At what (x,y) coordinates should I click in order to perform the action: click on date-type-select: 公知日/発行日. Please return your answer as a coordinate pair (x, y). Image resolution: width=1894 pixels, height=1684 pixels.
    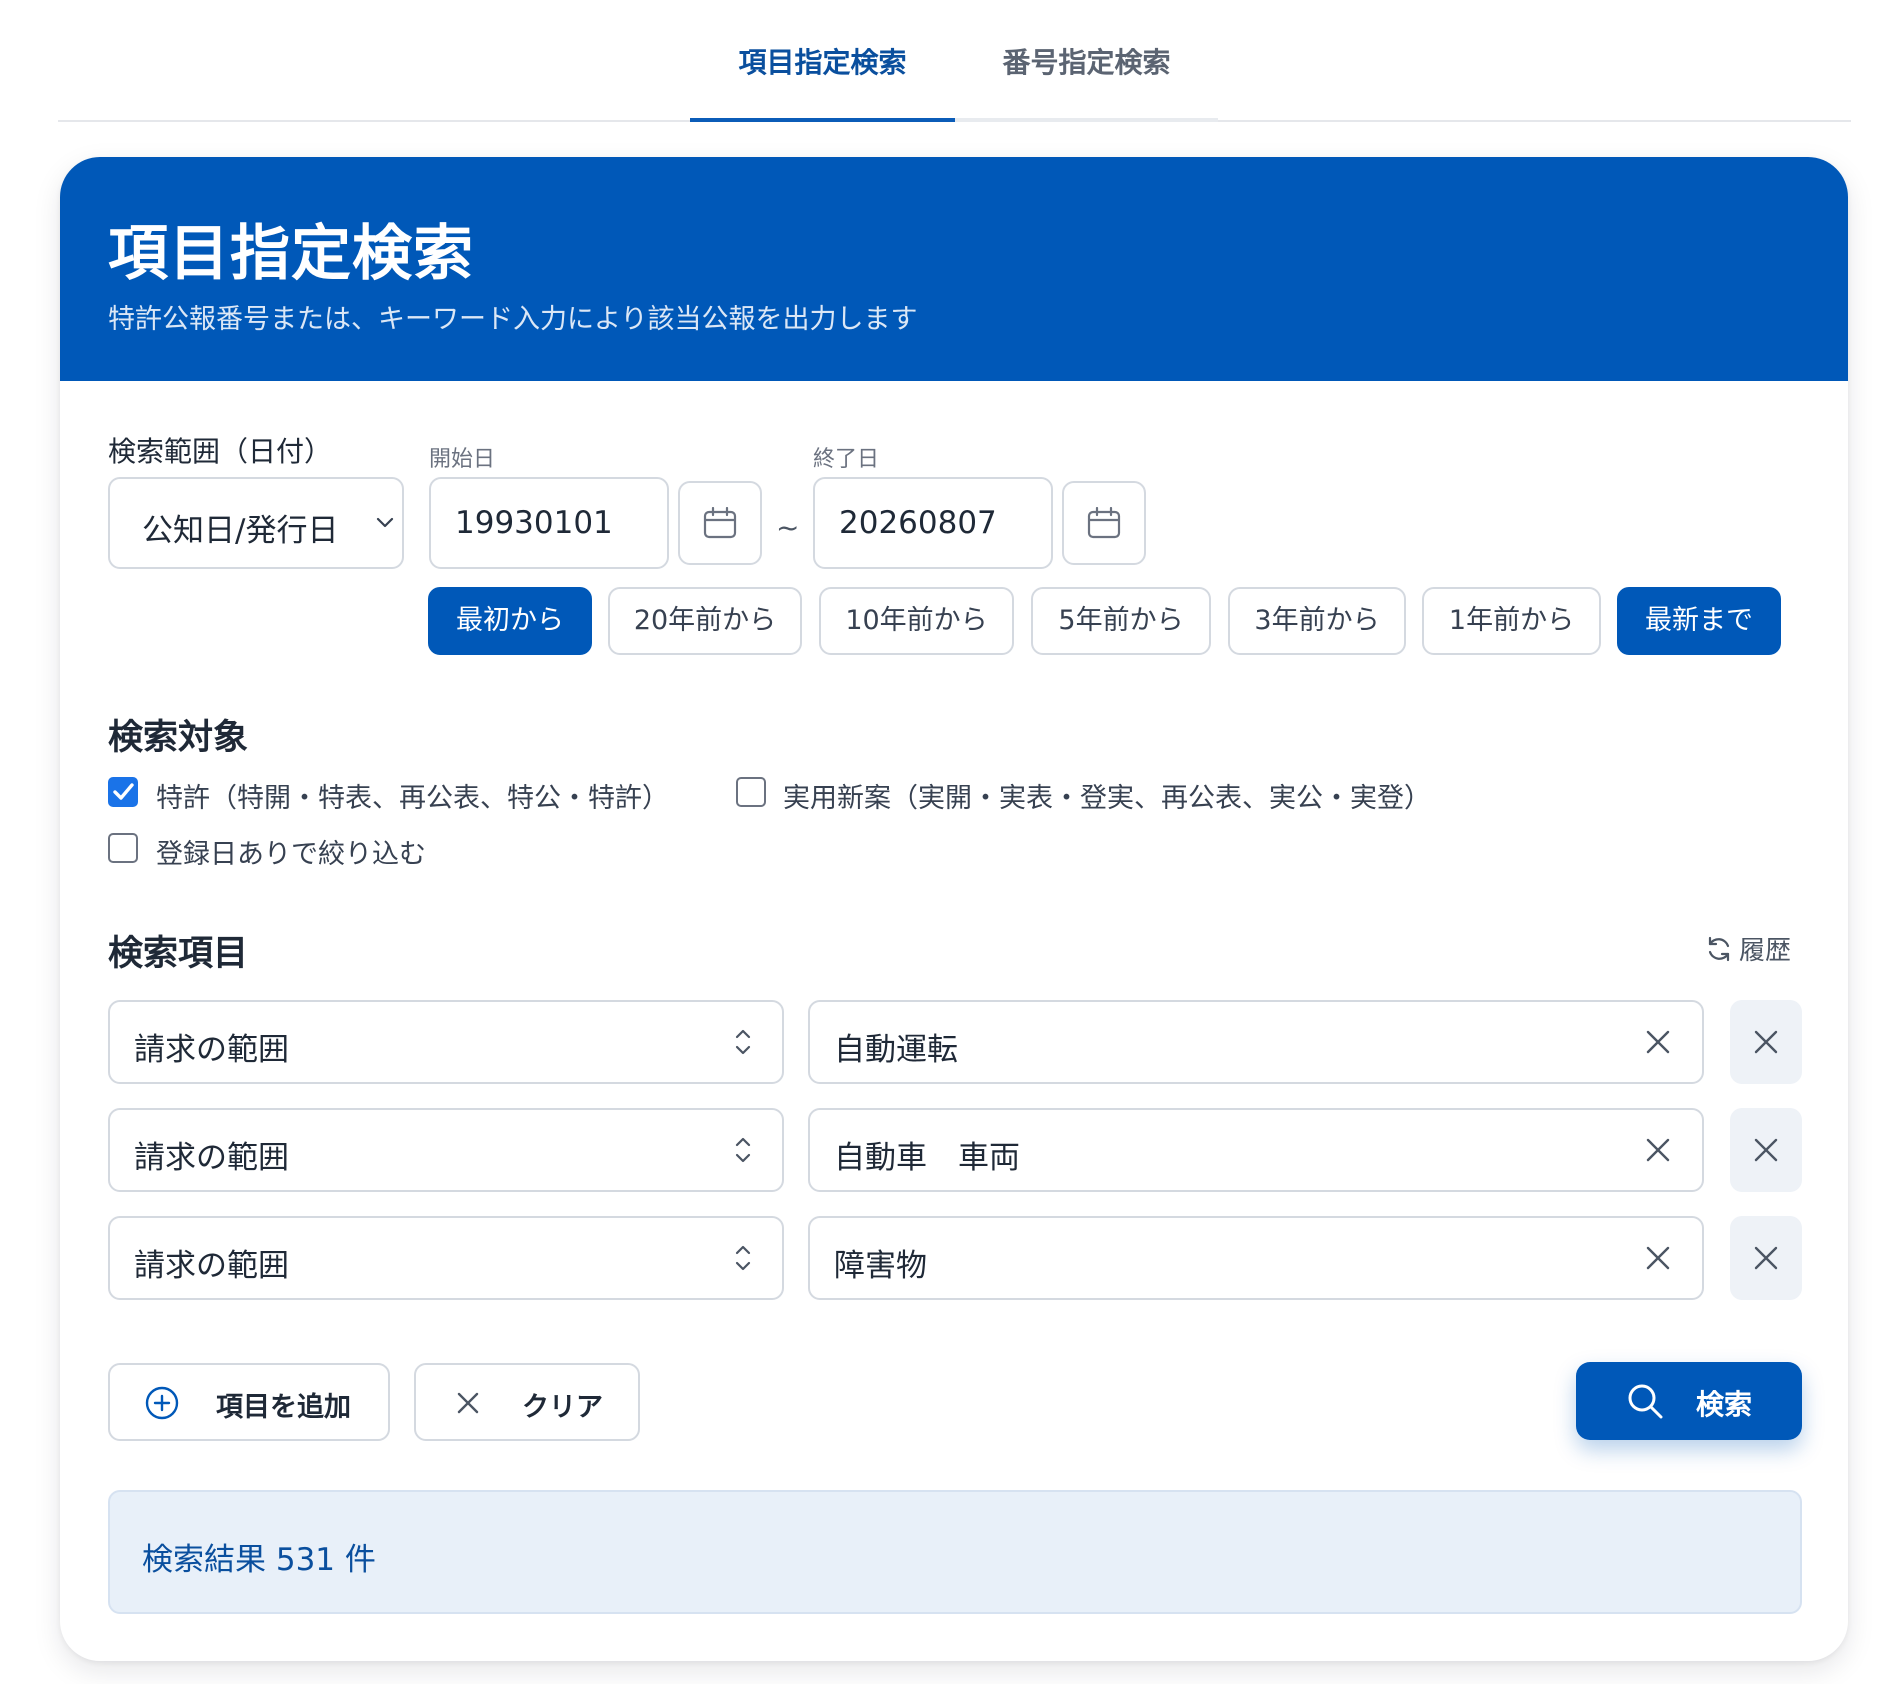
    Looking at the image, I should click on (256, 523).